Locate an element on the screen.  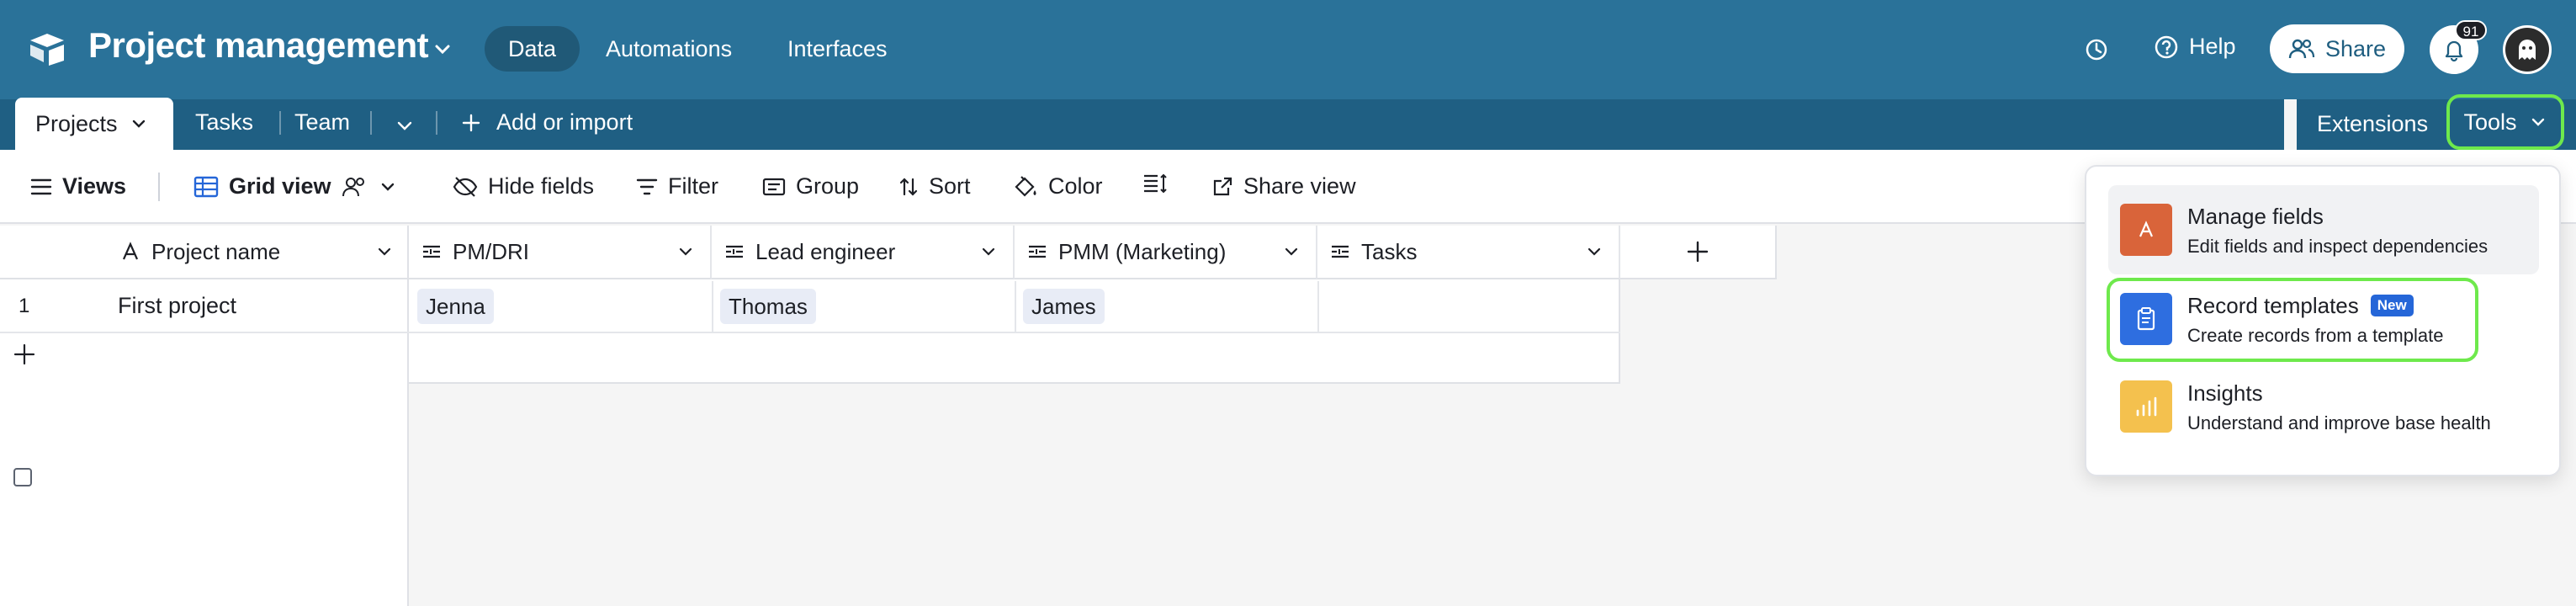
ghost-avatar-icon is located at coordinates (2527, 50).